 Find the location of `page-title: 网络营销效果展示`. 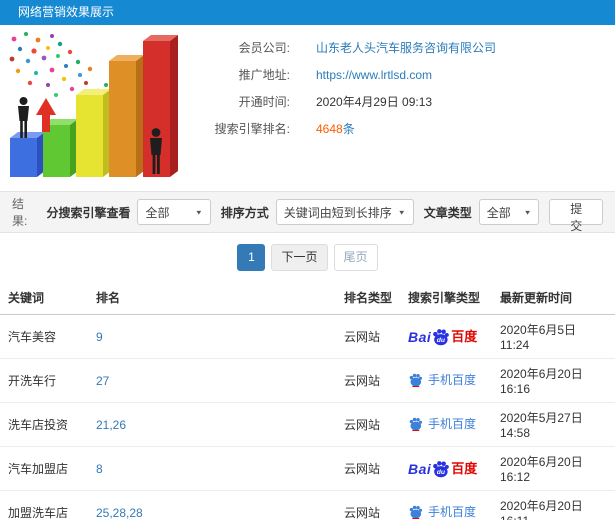

page-title: 网络营销效果展示 is located at coordinates (66, 12).